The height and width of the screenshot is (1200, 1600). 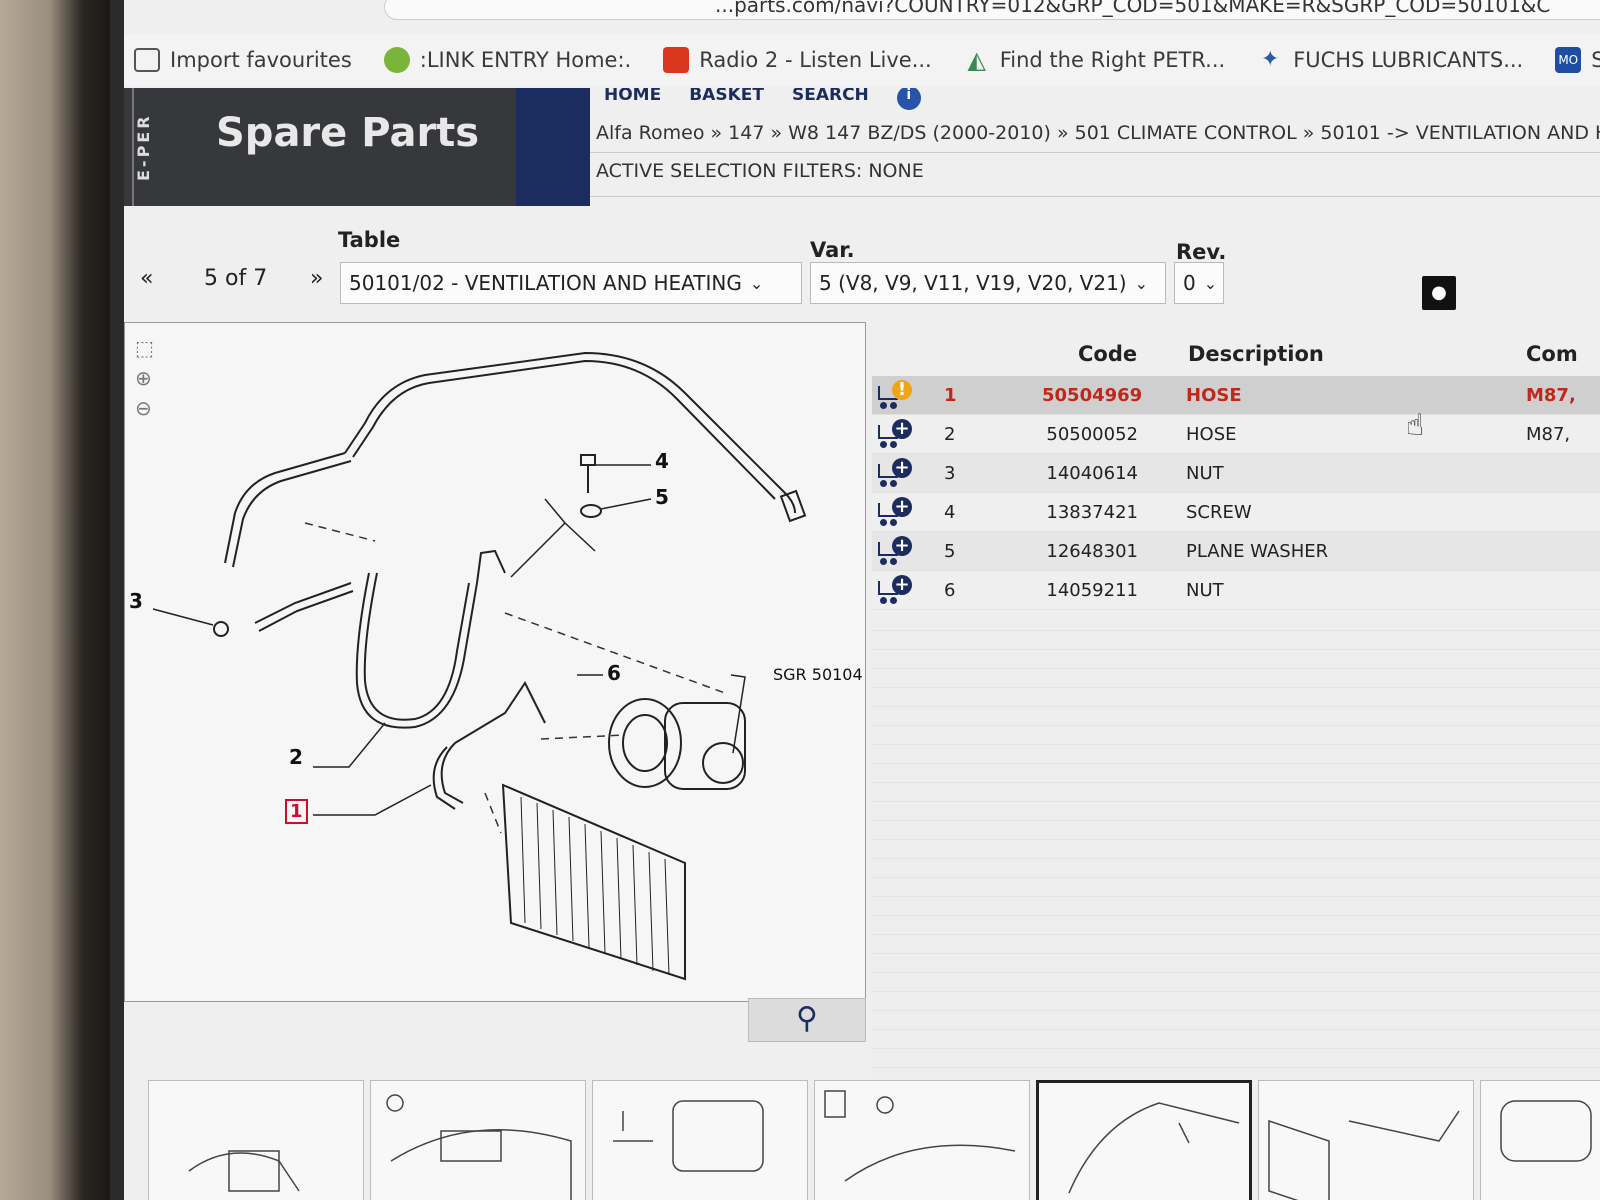 I want to click on table-row: + 3 14040614 NUT, so click(x=1236, y=473).